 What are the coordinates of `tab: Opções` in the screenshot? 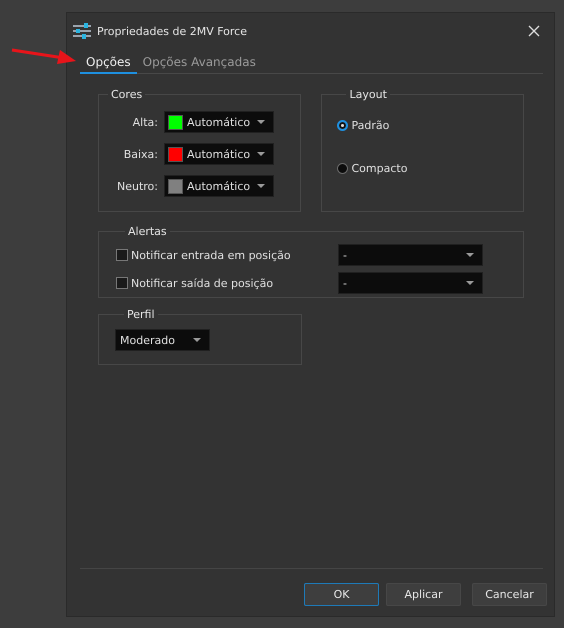 It's located at (108, 63).